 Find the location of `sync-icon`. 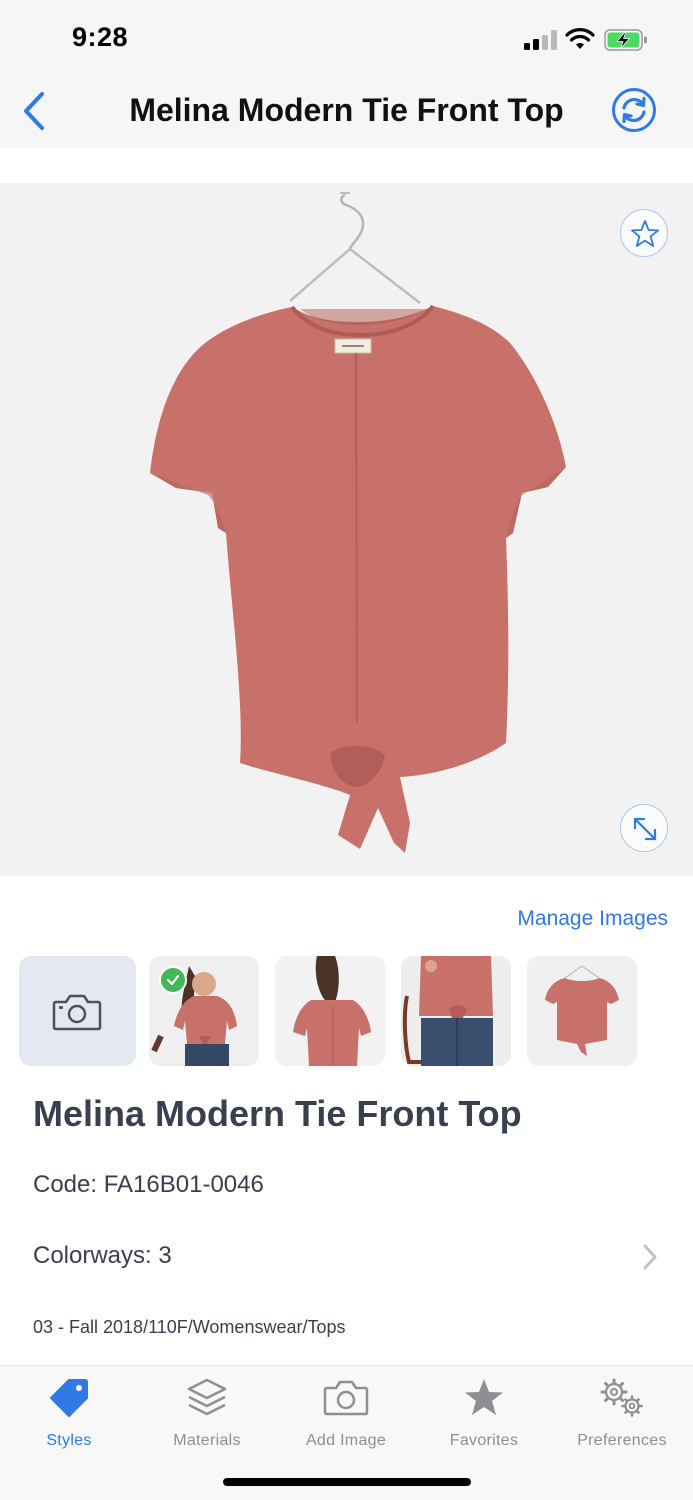

sync-icon is located at coordinates (634, 110).